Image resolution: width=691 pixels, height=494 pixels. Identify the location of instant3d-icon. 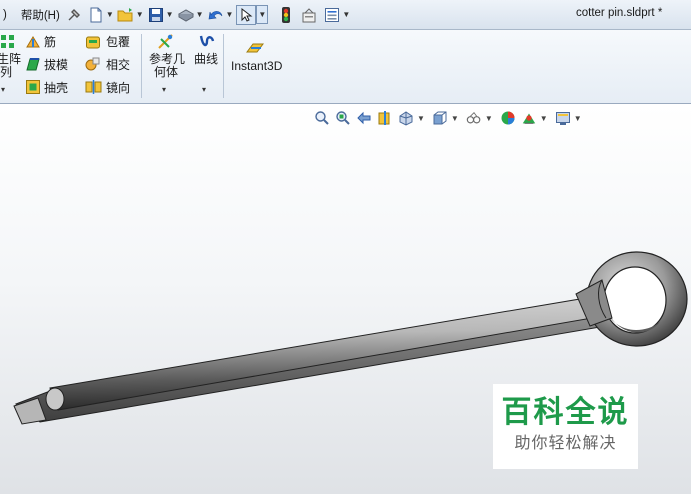
(254, 48).